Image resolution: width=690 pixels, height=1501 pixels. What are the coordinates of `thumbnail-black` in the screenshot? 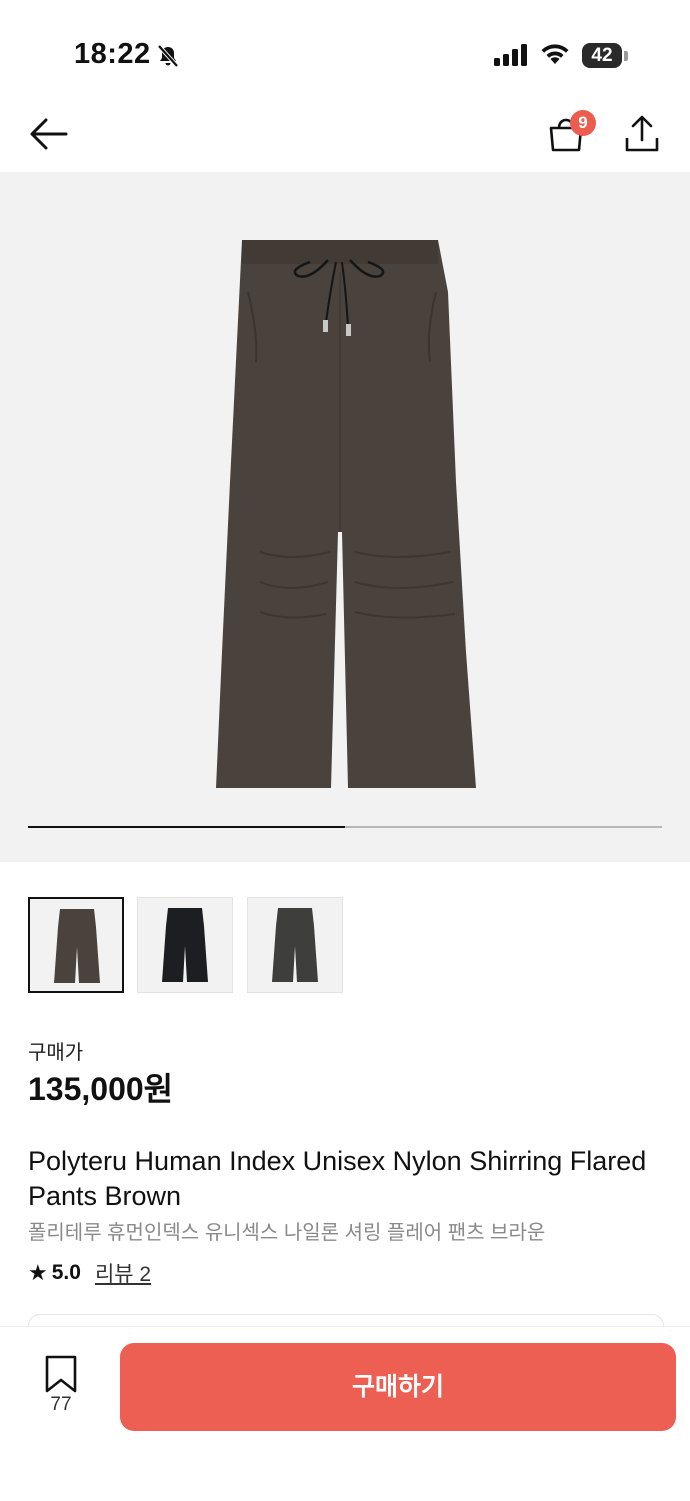 It's located at (185, 945).